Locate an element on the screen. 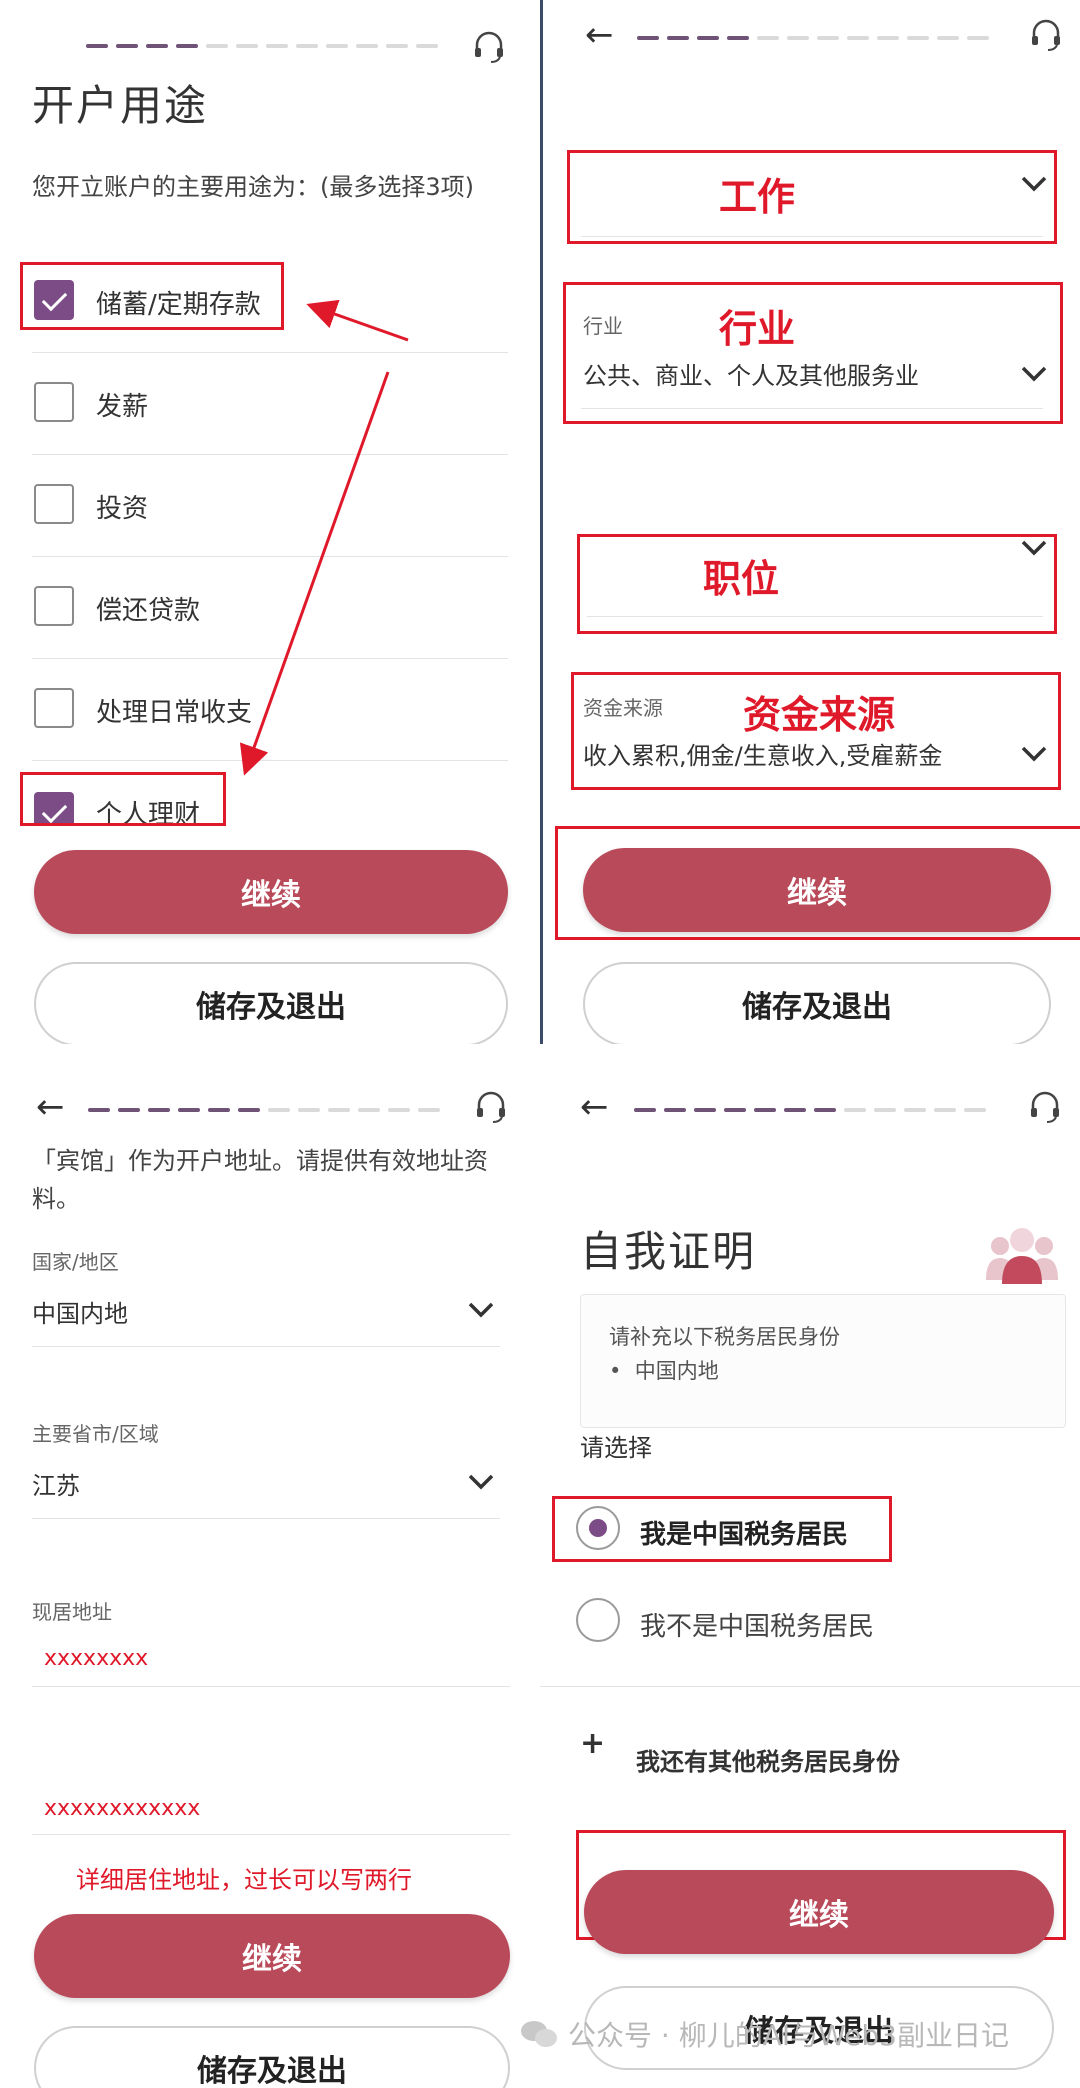 This screenshot has width=1080, height=2088. annotation-position: 职位 is located at coordinates (741, 579).